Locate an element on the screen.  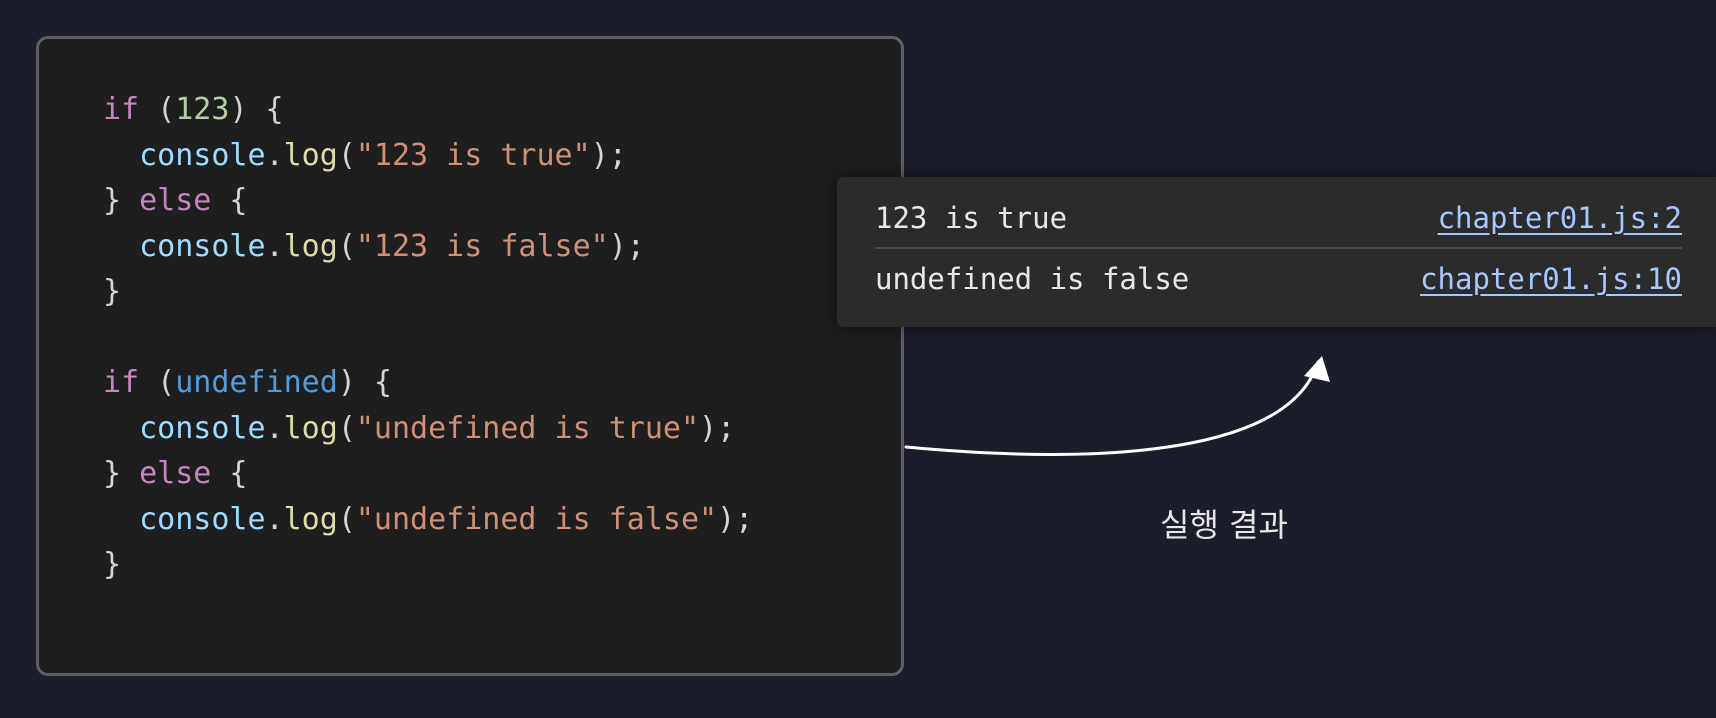
console-row-divider is located at coordinates (1278, 248).